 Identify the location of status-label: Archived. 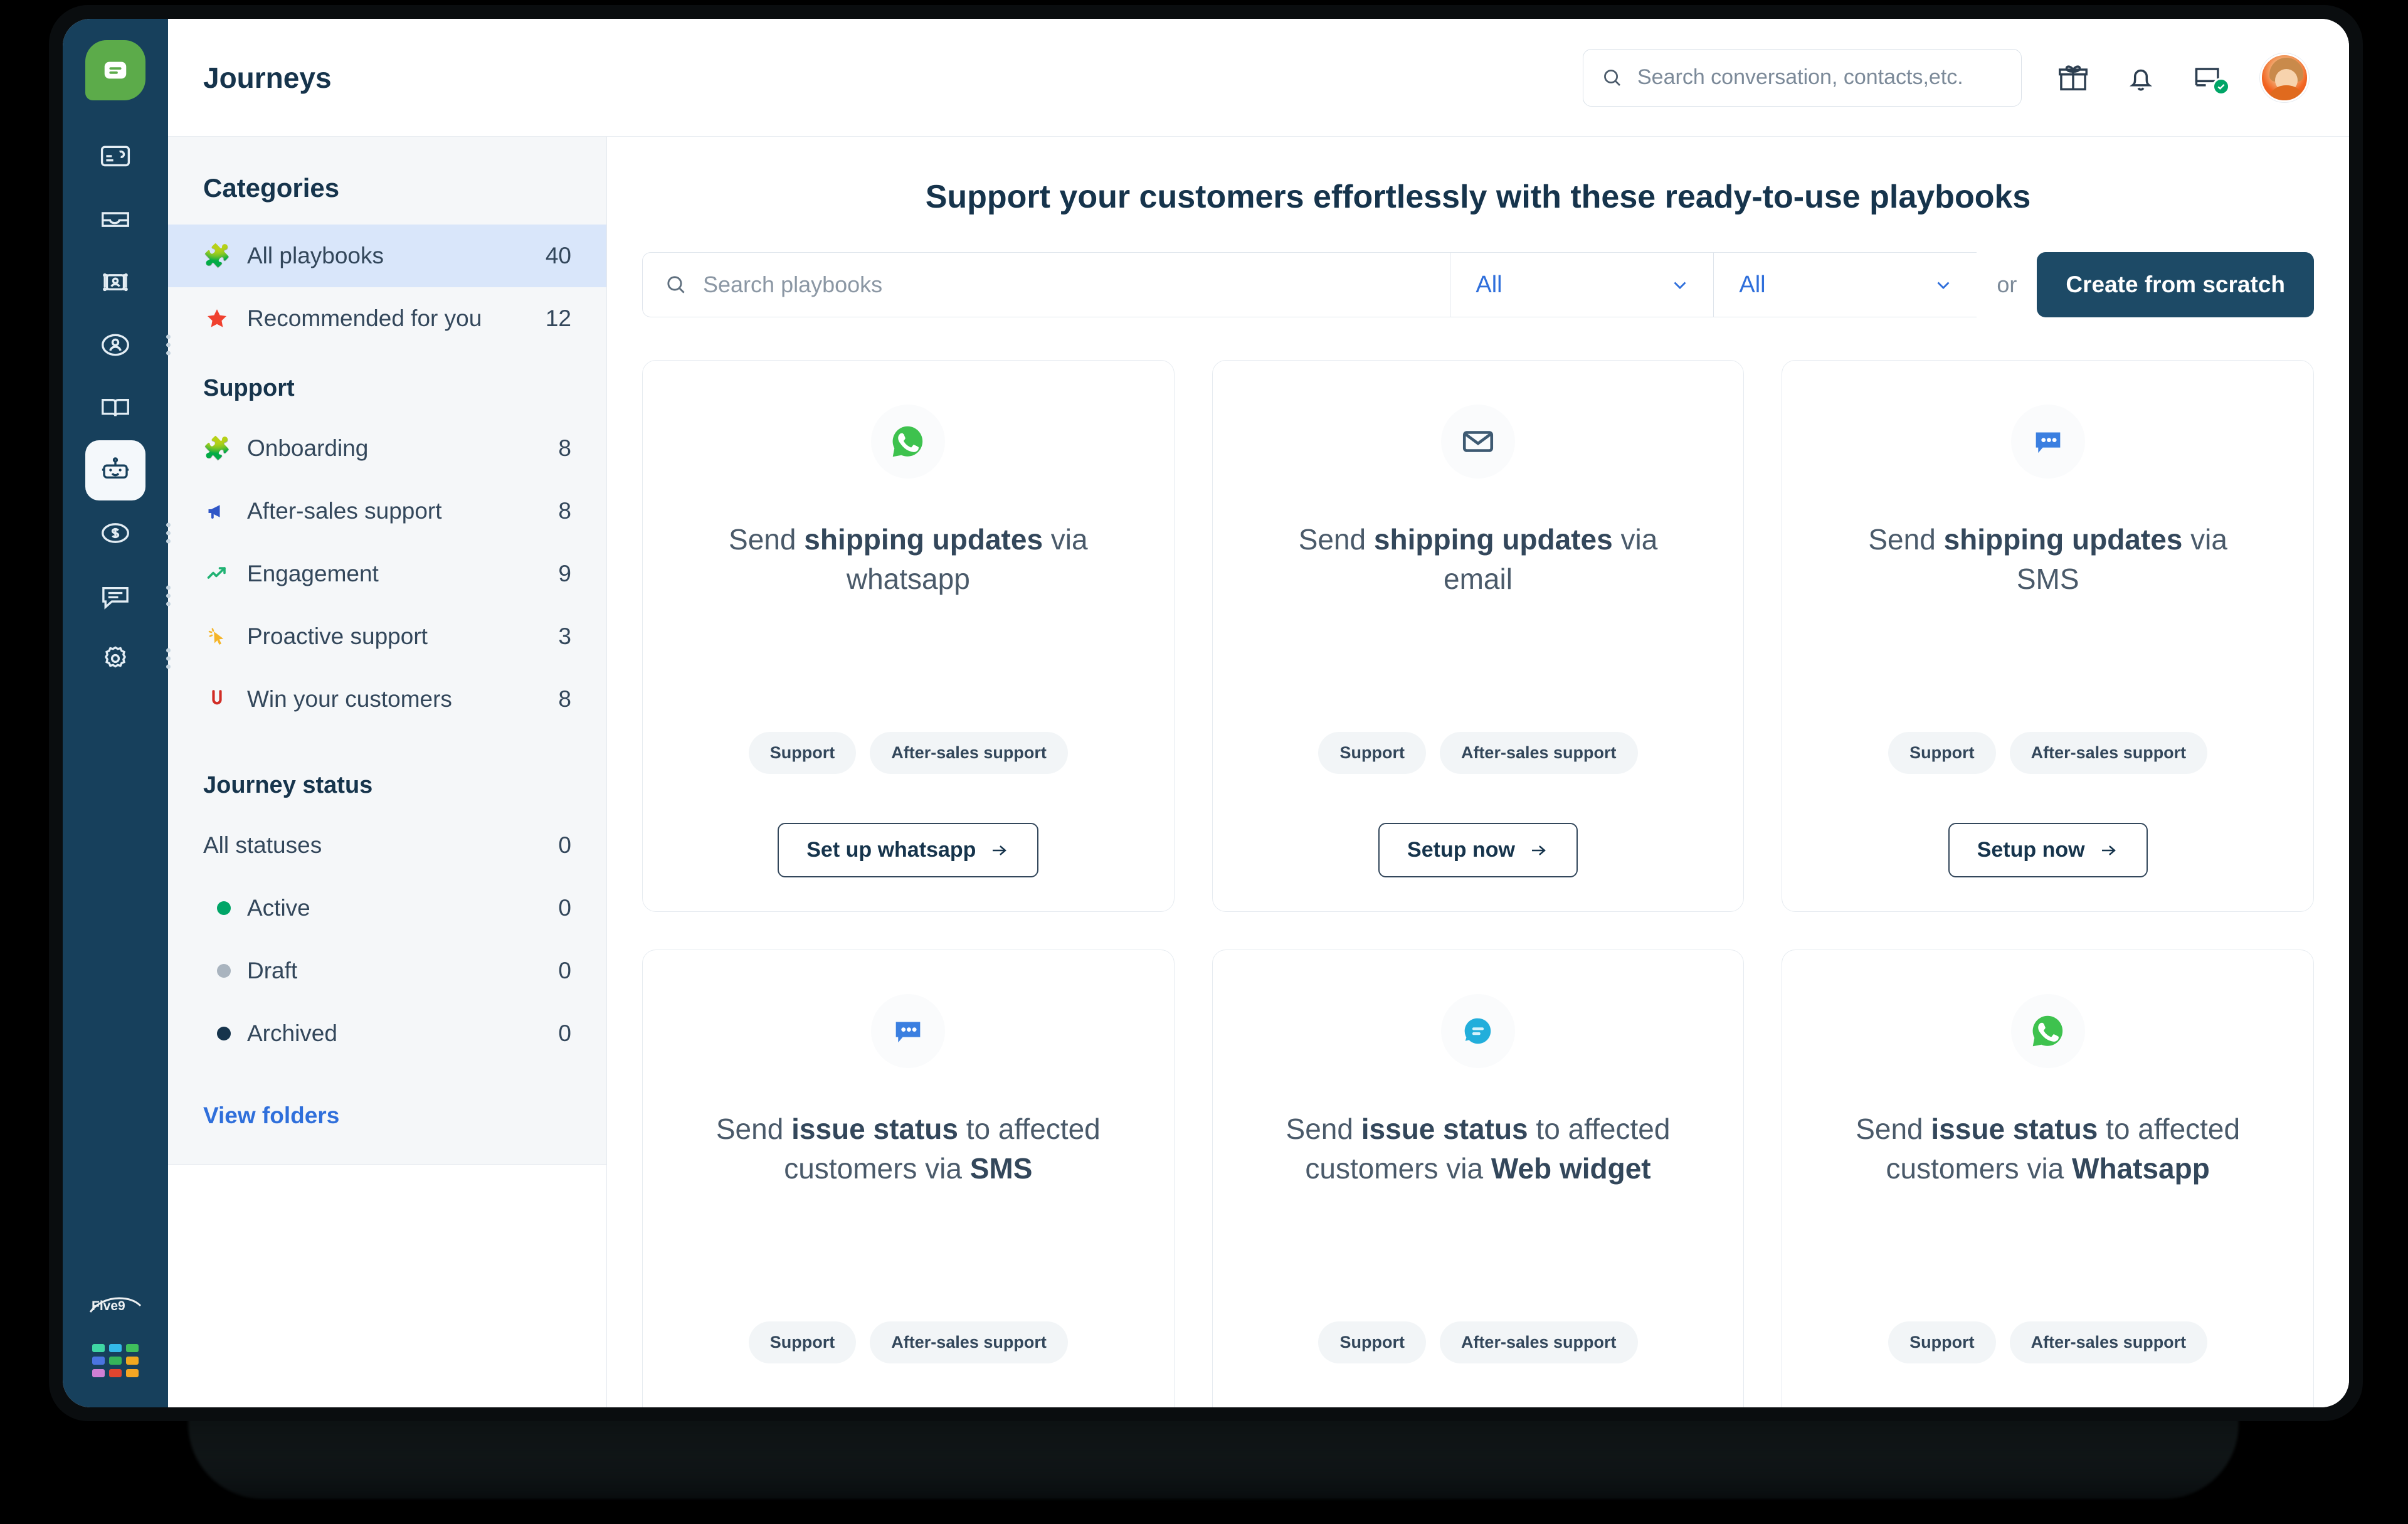
(292, 1033).